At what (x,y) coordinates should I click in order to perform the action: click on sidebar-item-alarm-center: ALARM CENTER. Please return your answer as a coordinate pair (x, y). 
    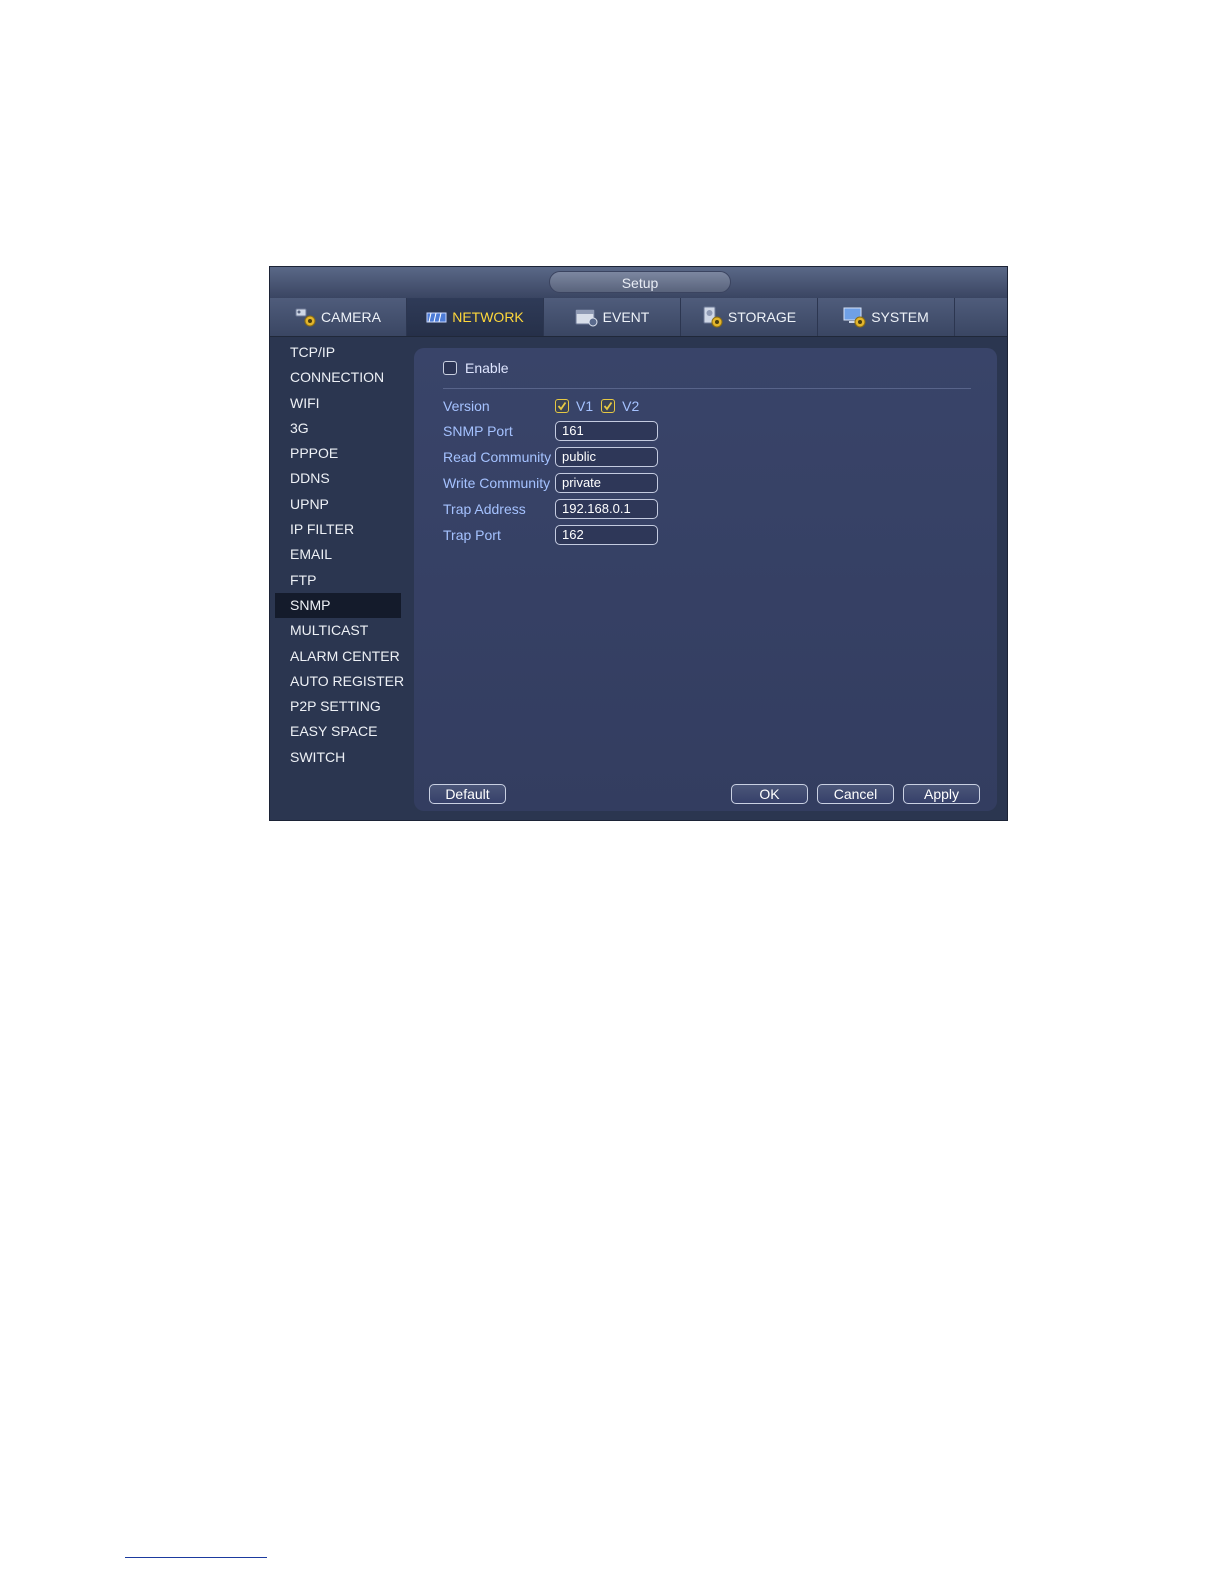
    Looking at the image, I should click on (338, 656).